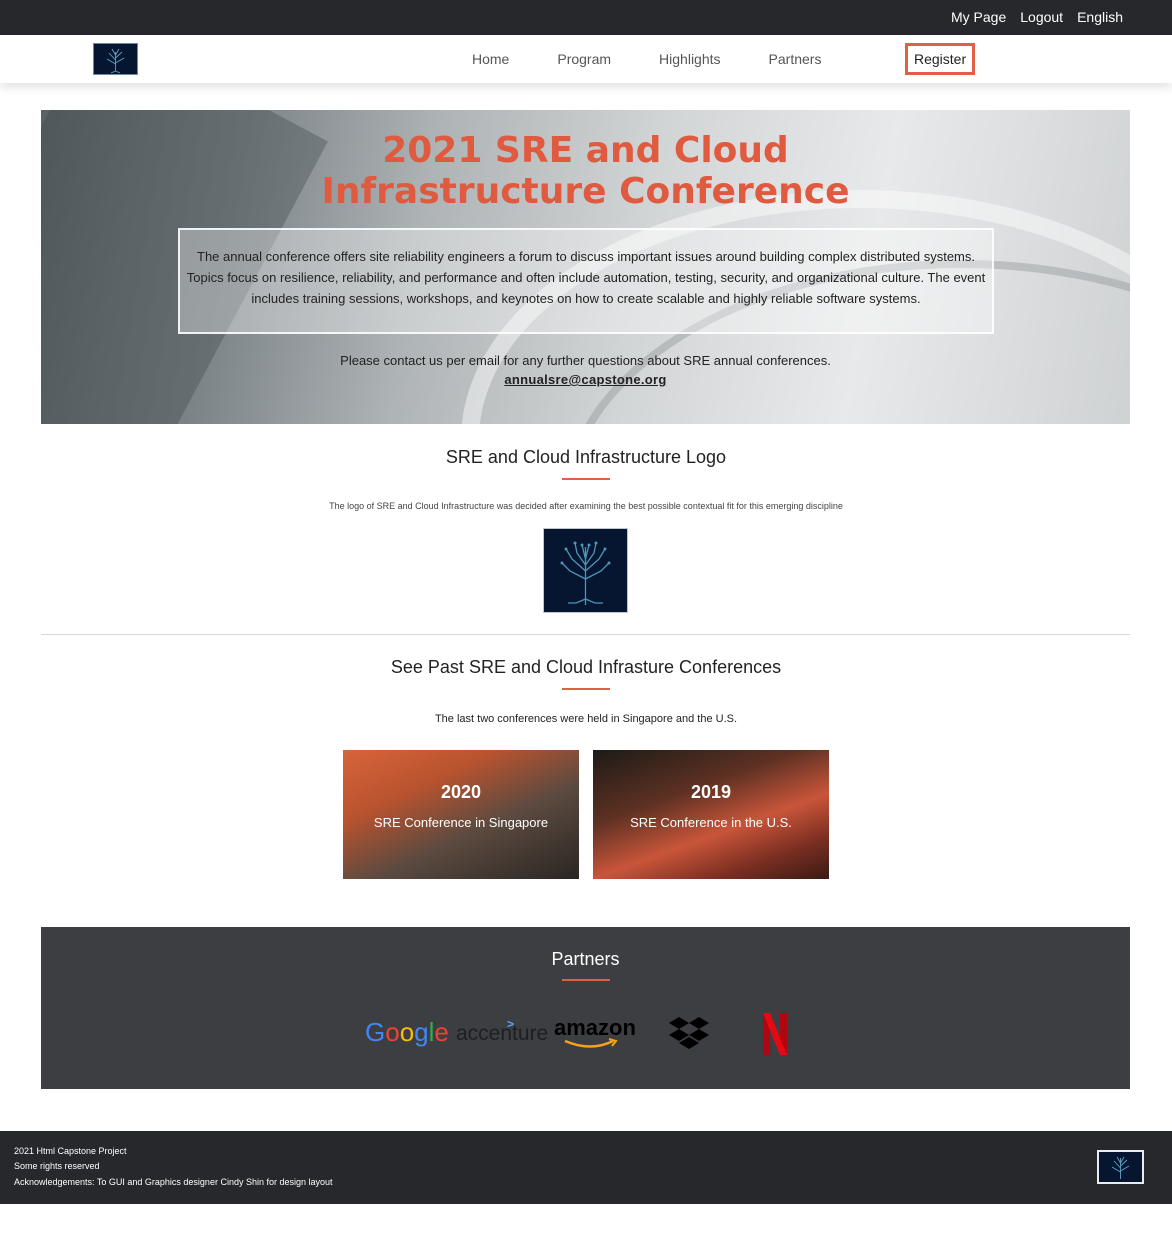 The width and height of the screenshot is (1172, 1240). I want to click on card-subtitle: SRE Conference in Singapore, so click(461, 822).